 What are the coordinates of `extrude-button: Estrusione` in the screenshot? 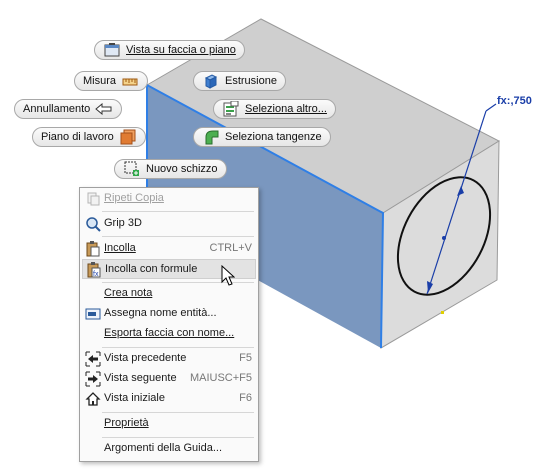 It's located at (239, 81).